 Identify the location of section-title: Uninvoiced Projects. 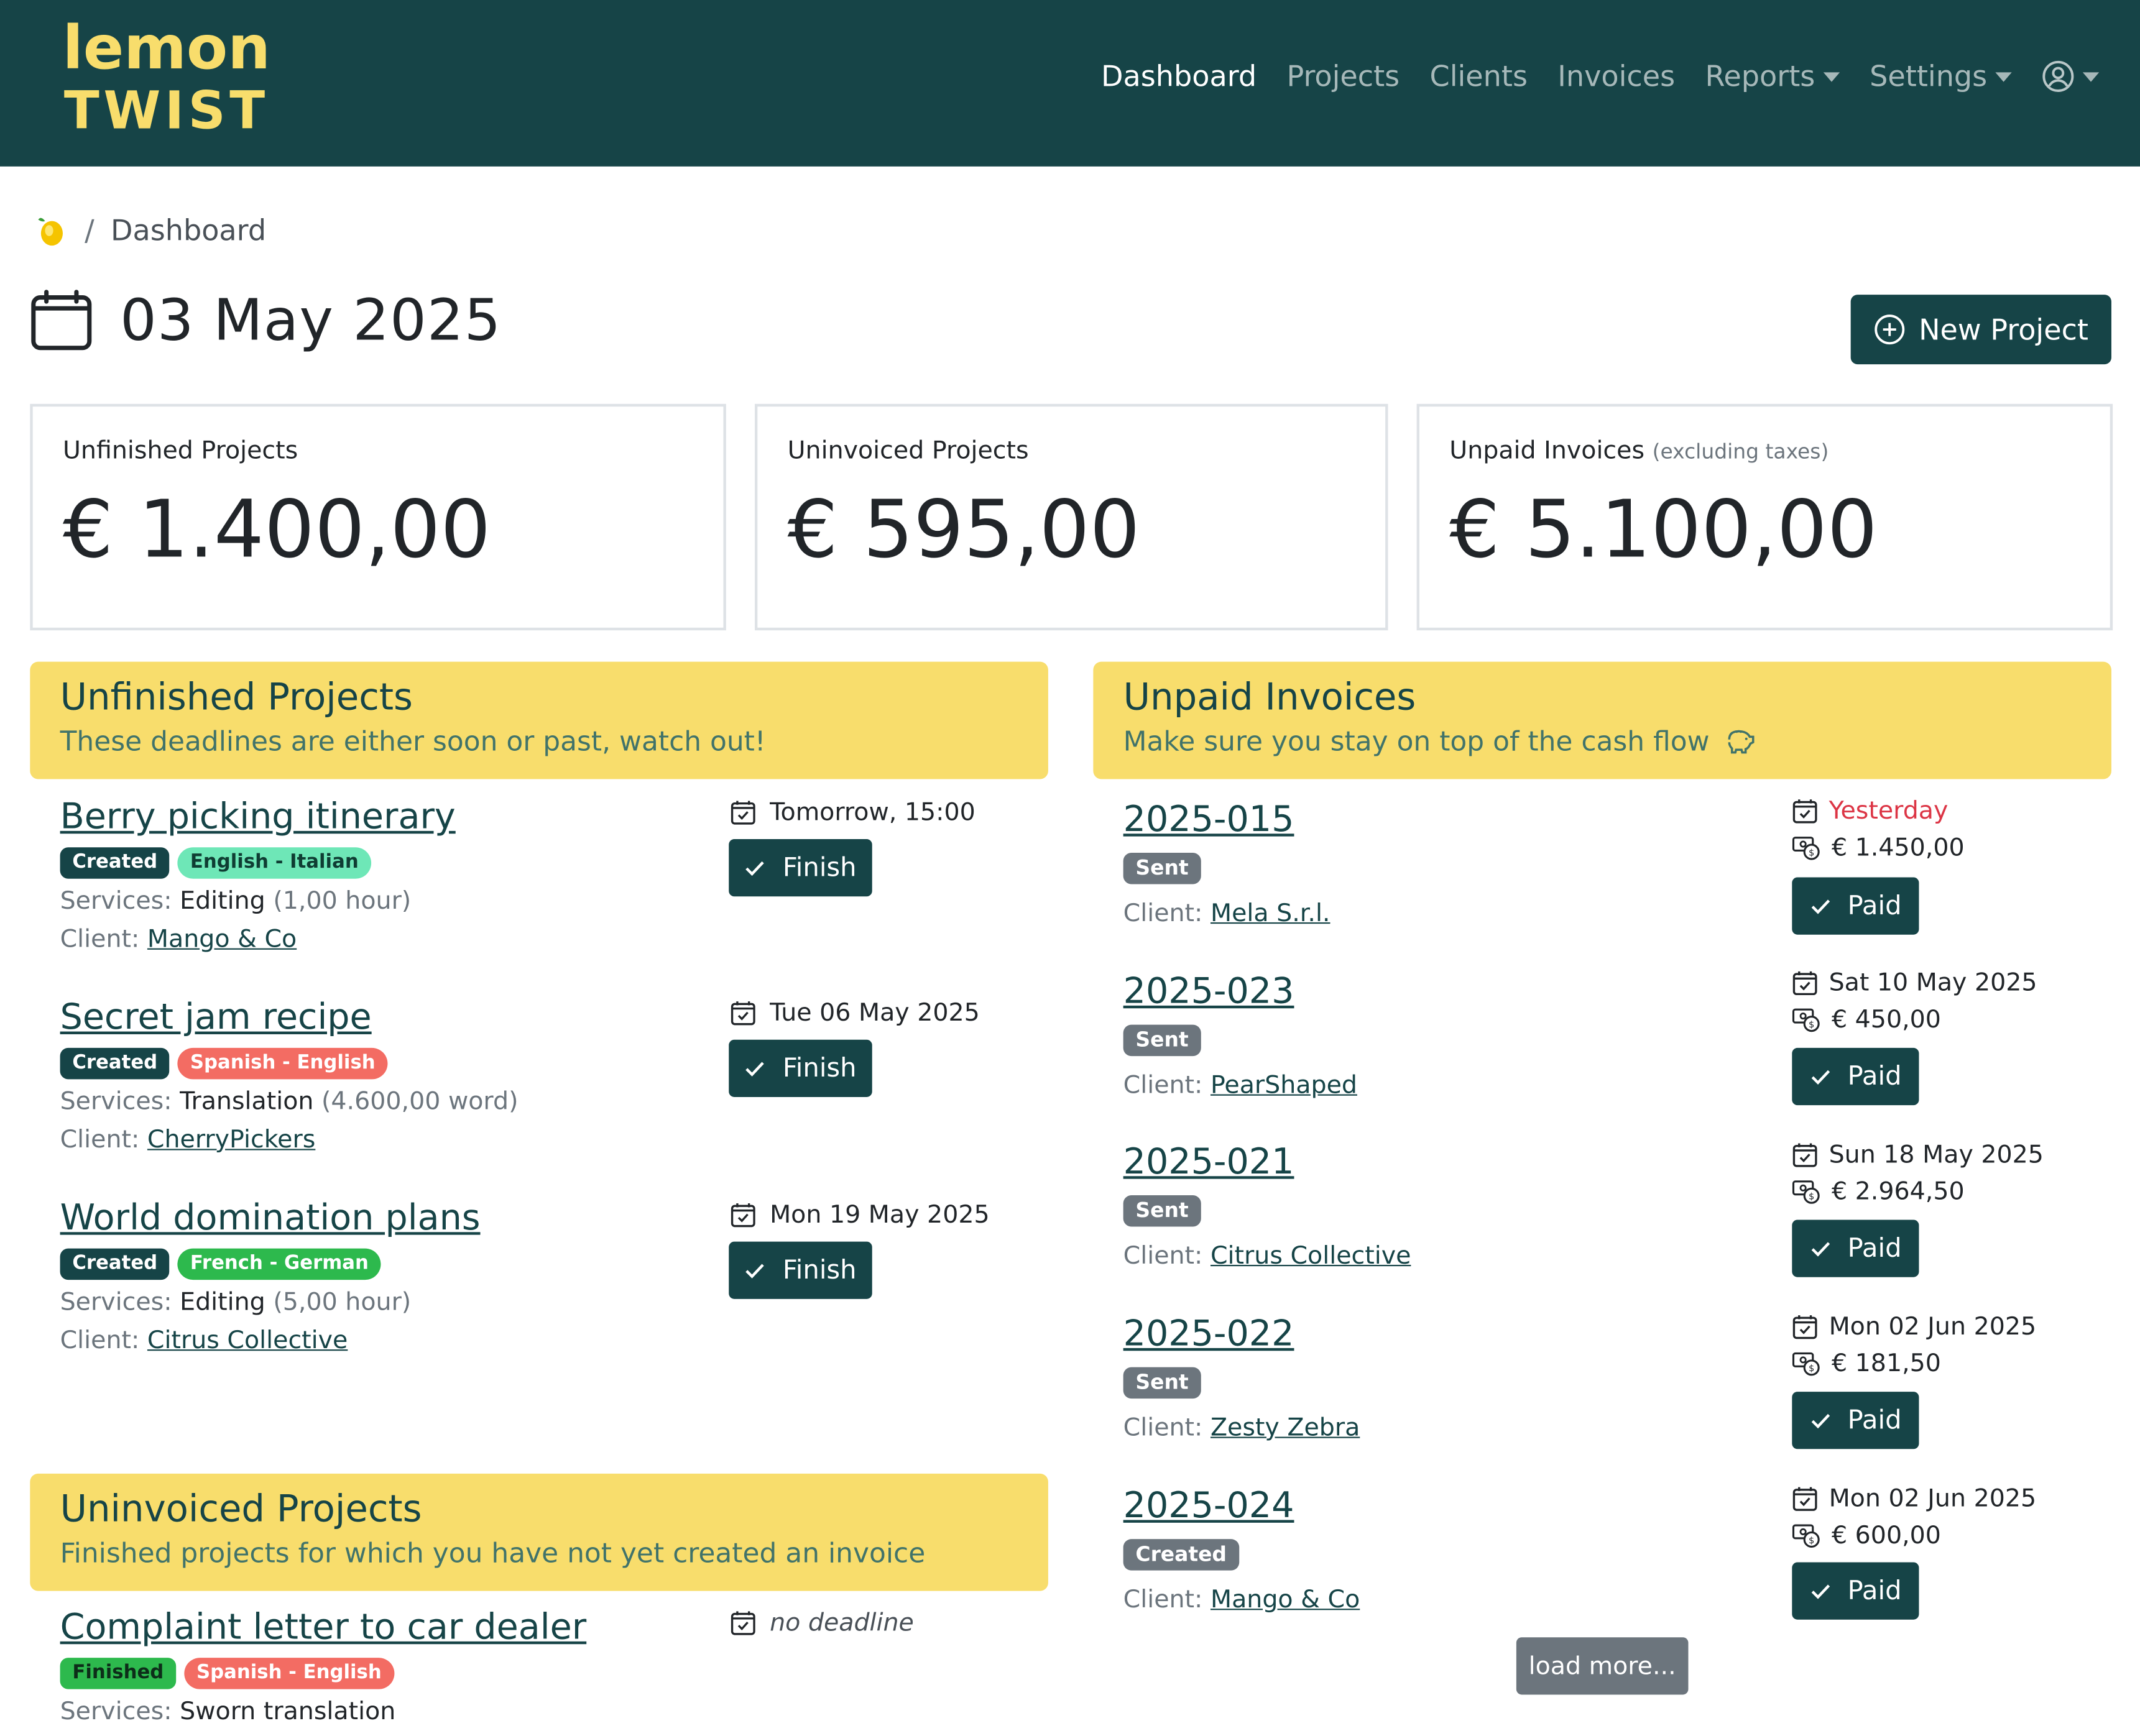
(241, 1510).